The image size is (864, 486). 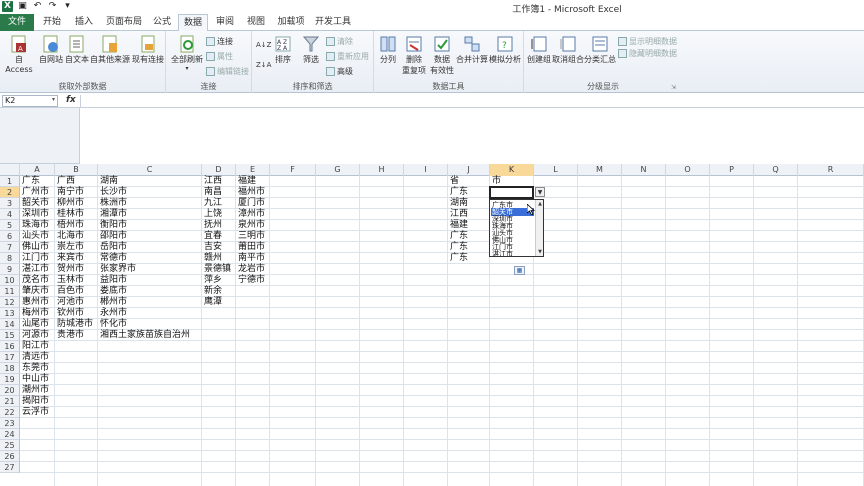 I want to click on row-header-23: 23, so click(x=10, y=423).